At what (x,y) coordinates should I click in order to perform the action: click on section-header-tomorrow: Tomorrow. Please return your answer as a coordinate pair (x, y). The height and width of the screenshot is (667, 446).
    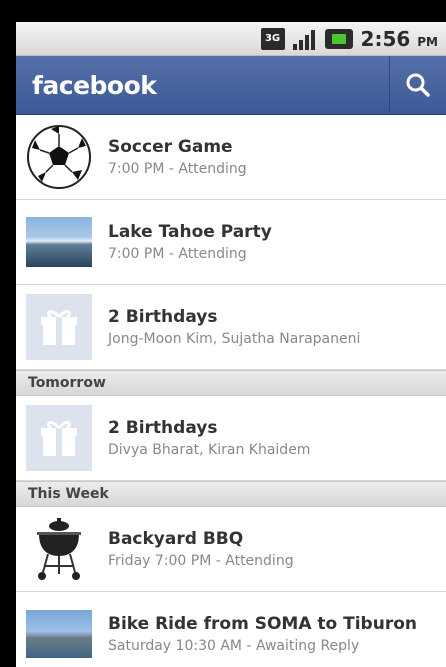
    Looking at the image, I should click on (231, 383).